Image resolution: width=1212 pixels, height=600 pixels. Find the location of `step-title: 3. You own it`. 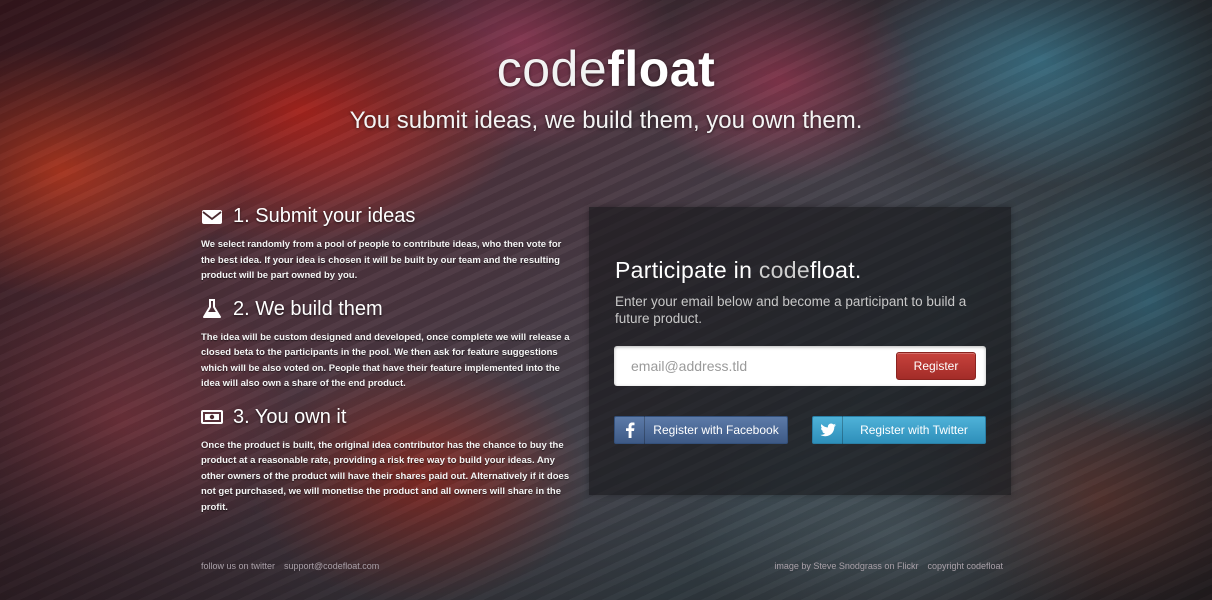

step-title: 3. You own it is located at coordinates (290, 416).